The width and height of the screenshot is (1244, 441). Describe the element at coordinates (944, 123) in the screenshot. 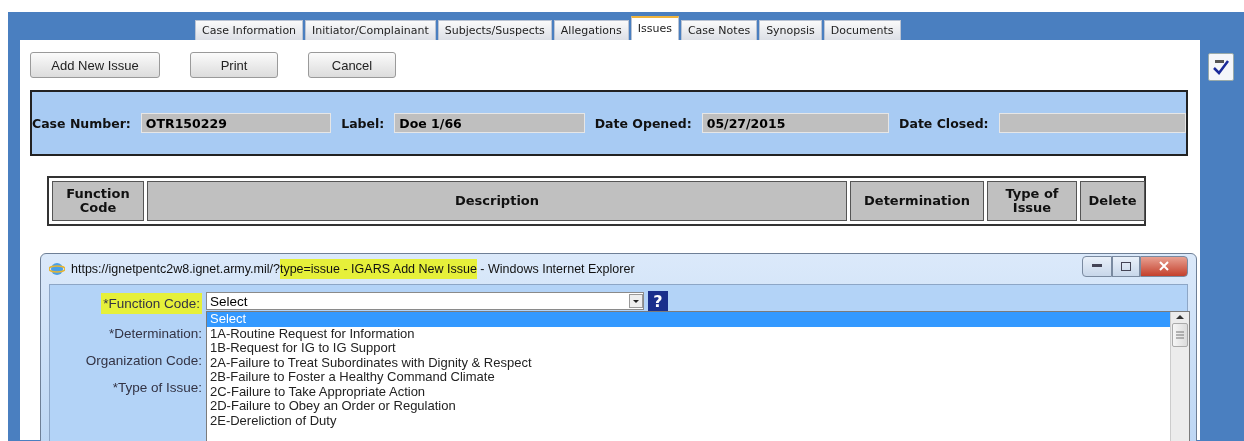

I see `field-label: Date Closed:` at that location.